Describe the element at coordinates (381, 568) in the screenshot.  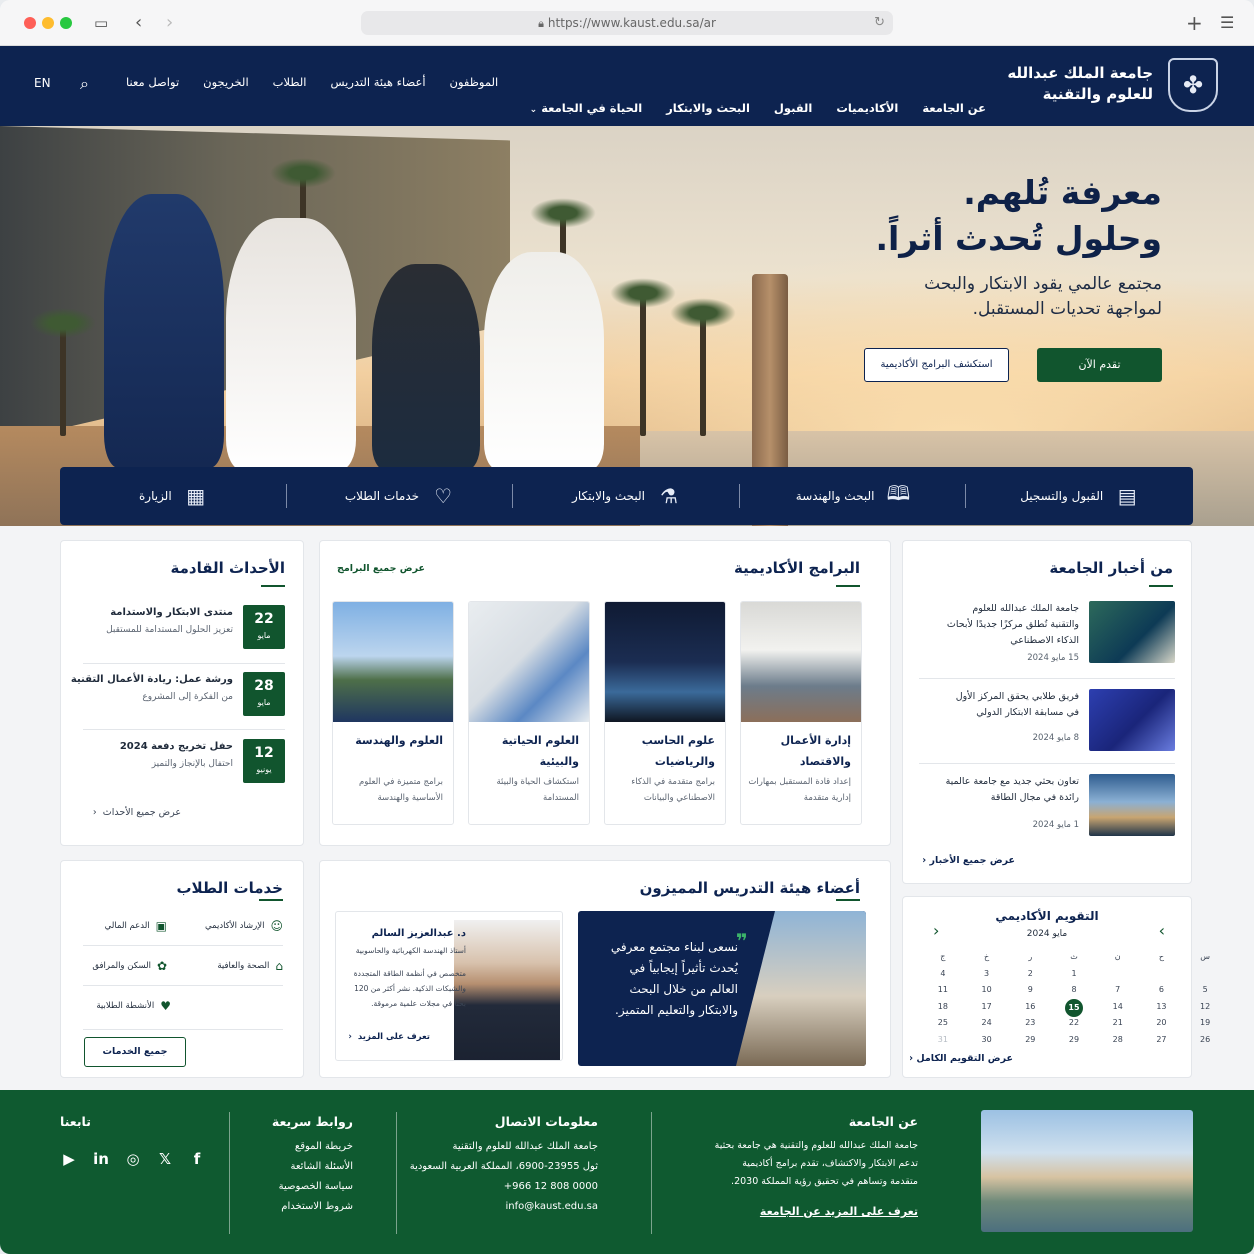
I see `view-all-programs-link: عرض جميع البرامج` at that location.